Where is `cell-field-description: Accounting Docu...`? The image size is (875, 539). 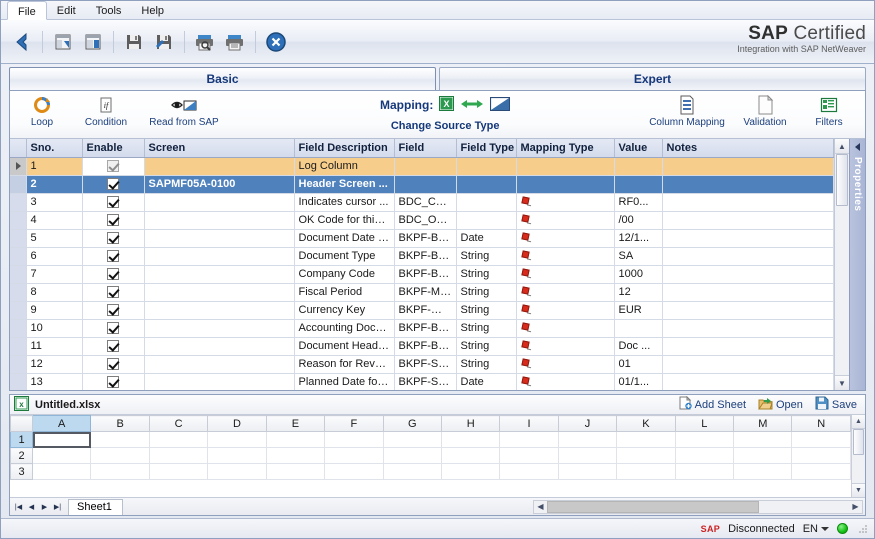 cell-field-description: Accounting Docu... is located at coordinates (344, 328).